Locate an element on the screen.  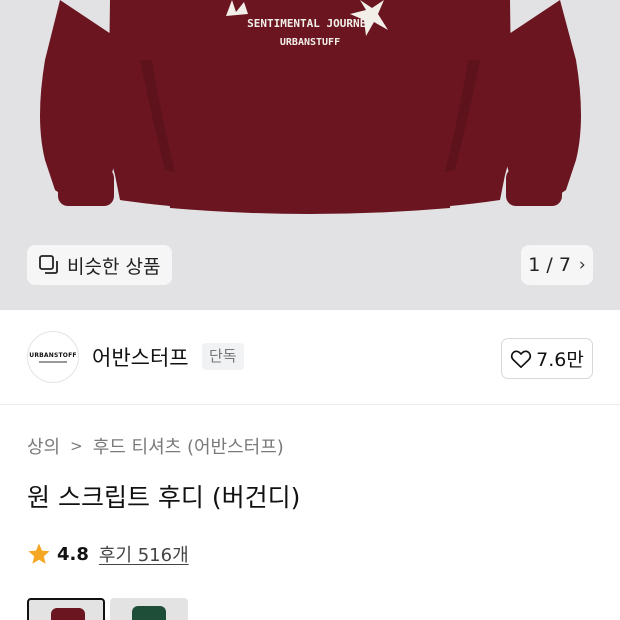
like-count: 7.6만 is located at coordinates (560, 360).